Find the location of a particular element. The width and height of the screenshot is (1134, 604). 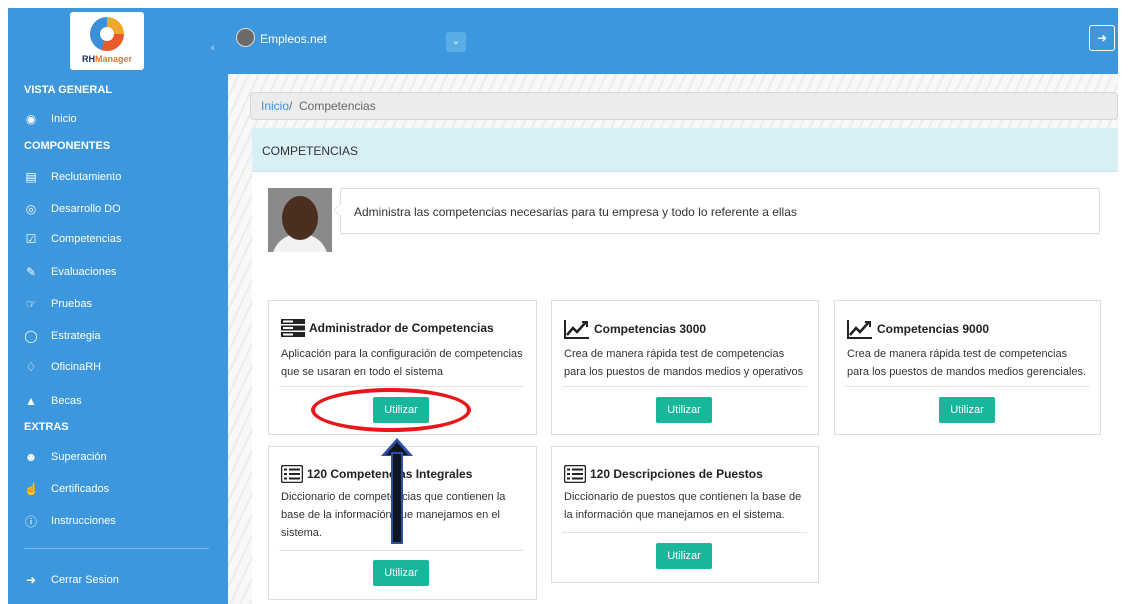

card-title-text: Administrador de Competencias is located at coordinates (401, 328).